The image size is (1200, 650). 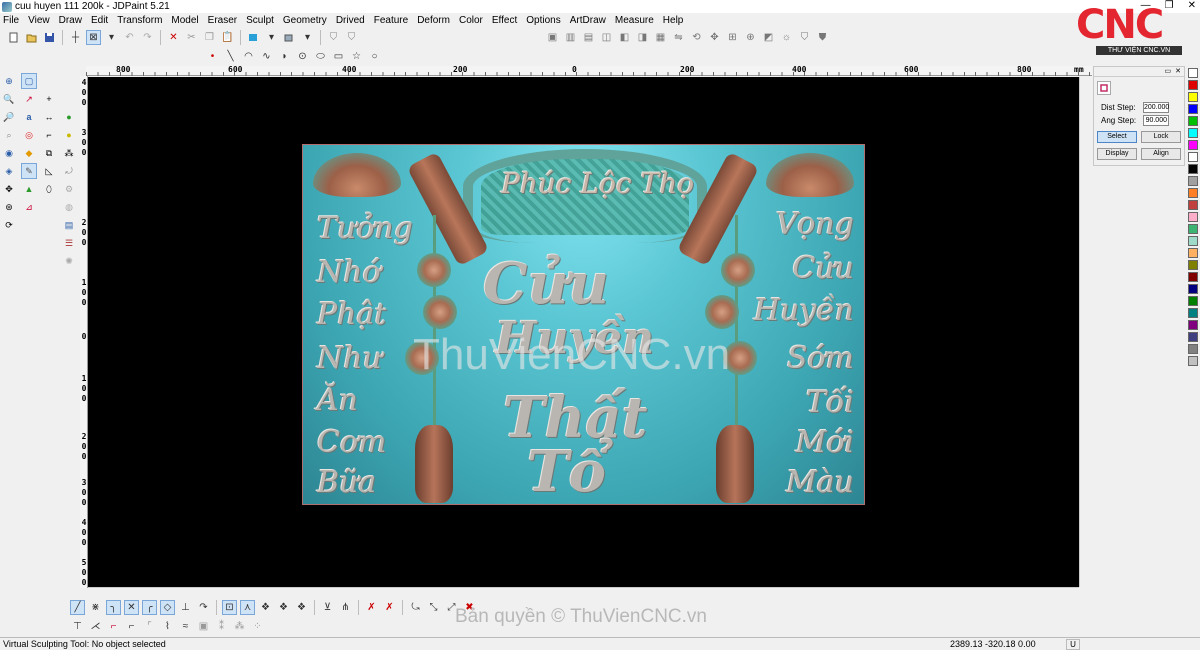 What do you see at coordinates (239, 626) in the screenshot?
I see `ungroup-icon: ⁂` at bounding box center [239, 626].